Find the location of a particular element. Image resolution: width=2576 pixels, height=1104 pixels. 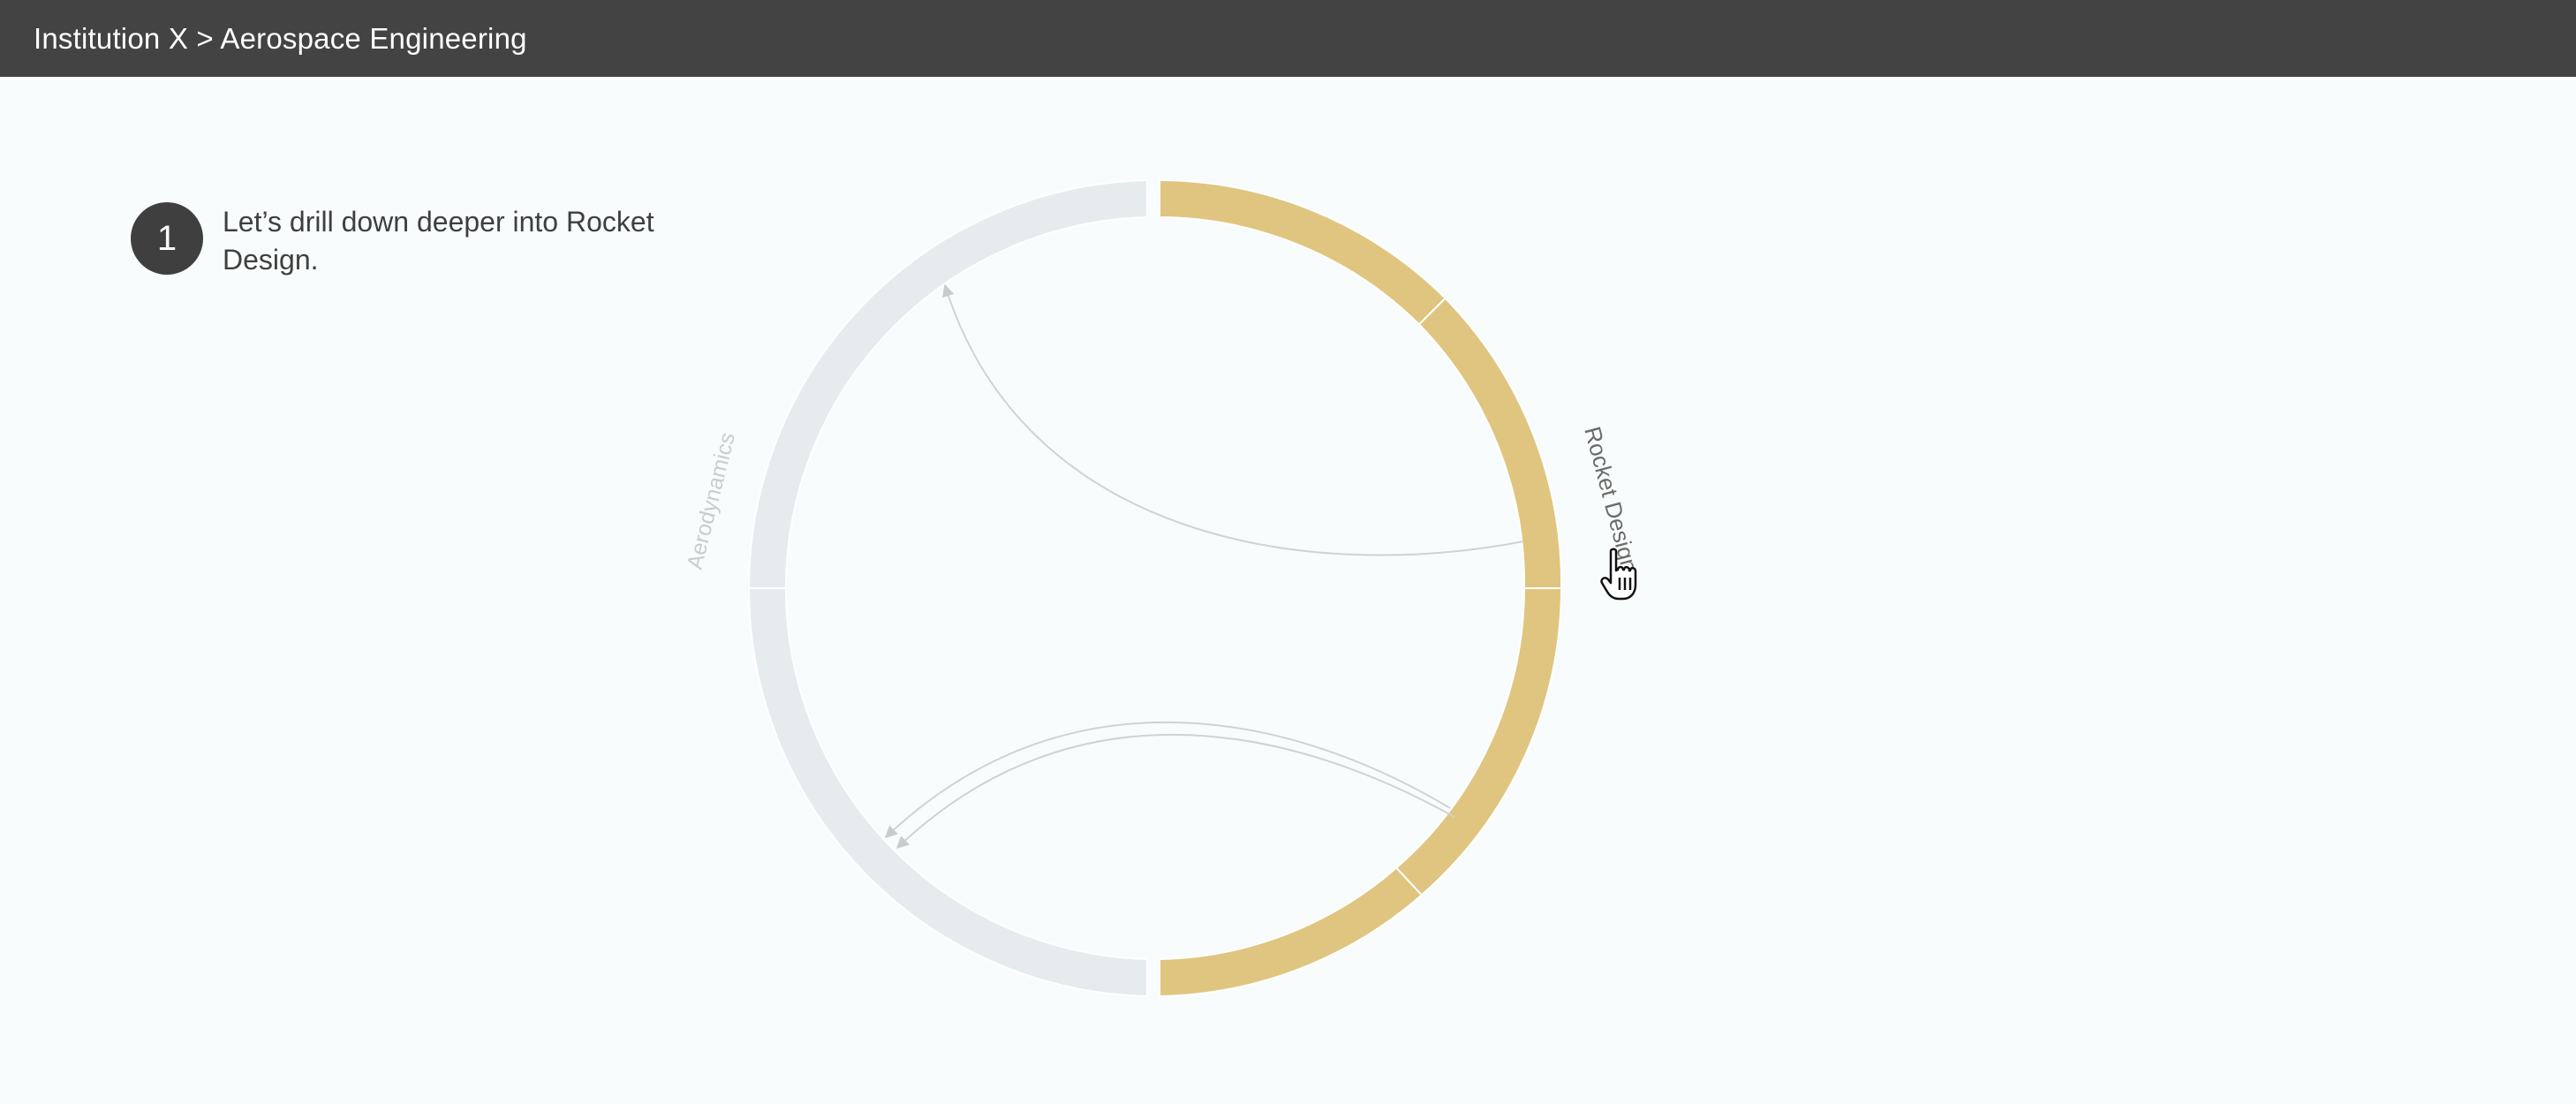

hand-pointer-icon is located at coordinates (1618, 574).